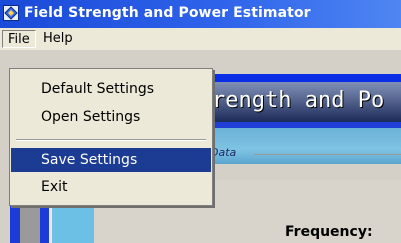 The width and height of the screenshot is (401, 243). I want to click on header-band, so click(305, 78).